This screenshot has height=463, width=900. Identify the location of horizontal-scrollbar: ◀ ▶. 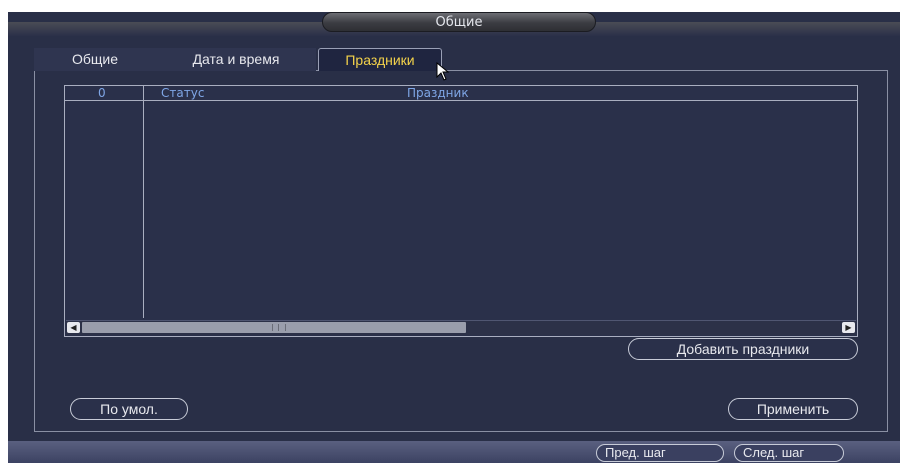
(461, 327).